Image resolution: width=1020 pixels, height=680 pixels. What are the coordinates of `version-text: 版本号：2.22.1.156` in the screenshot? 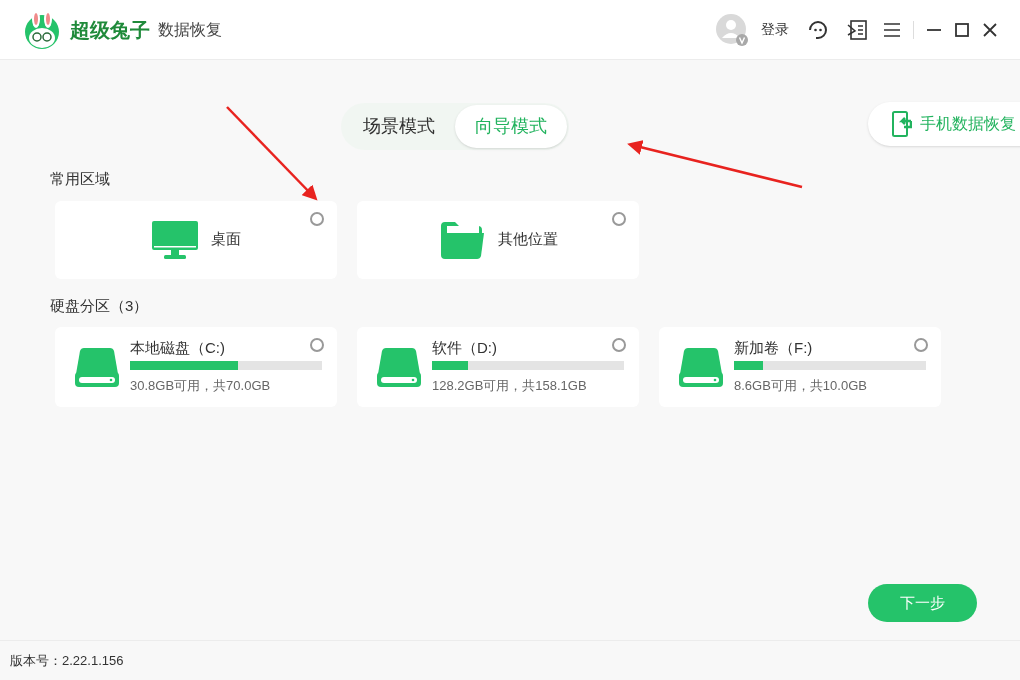 It's located at (67, 660).